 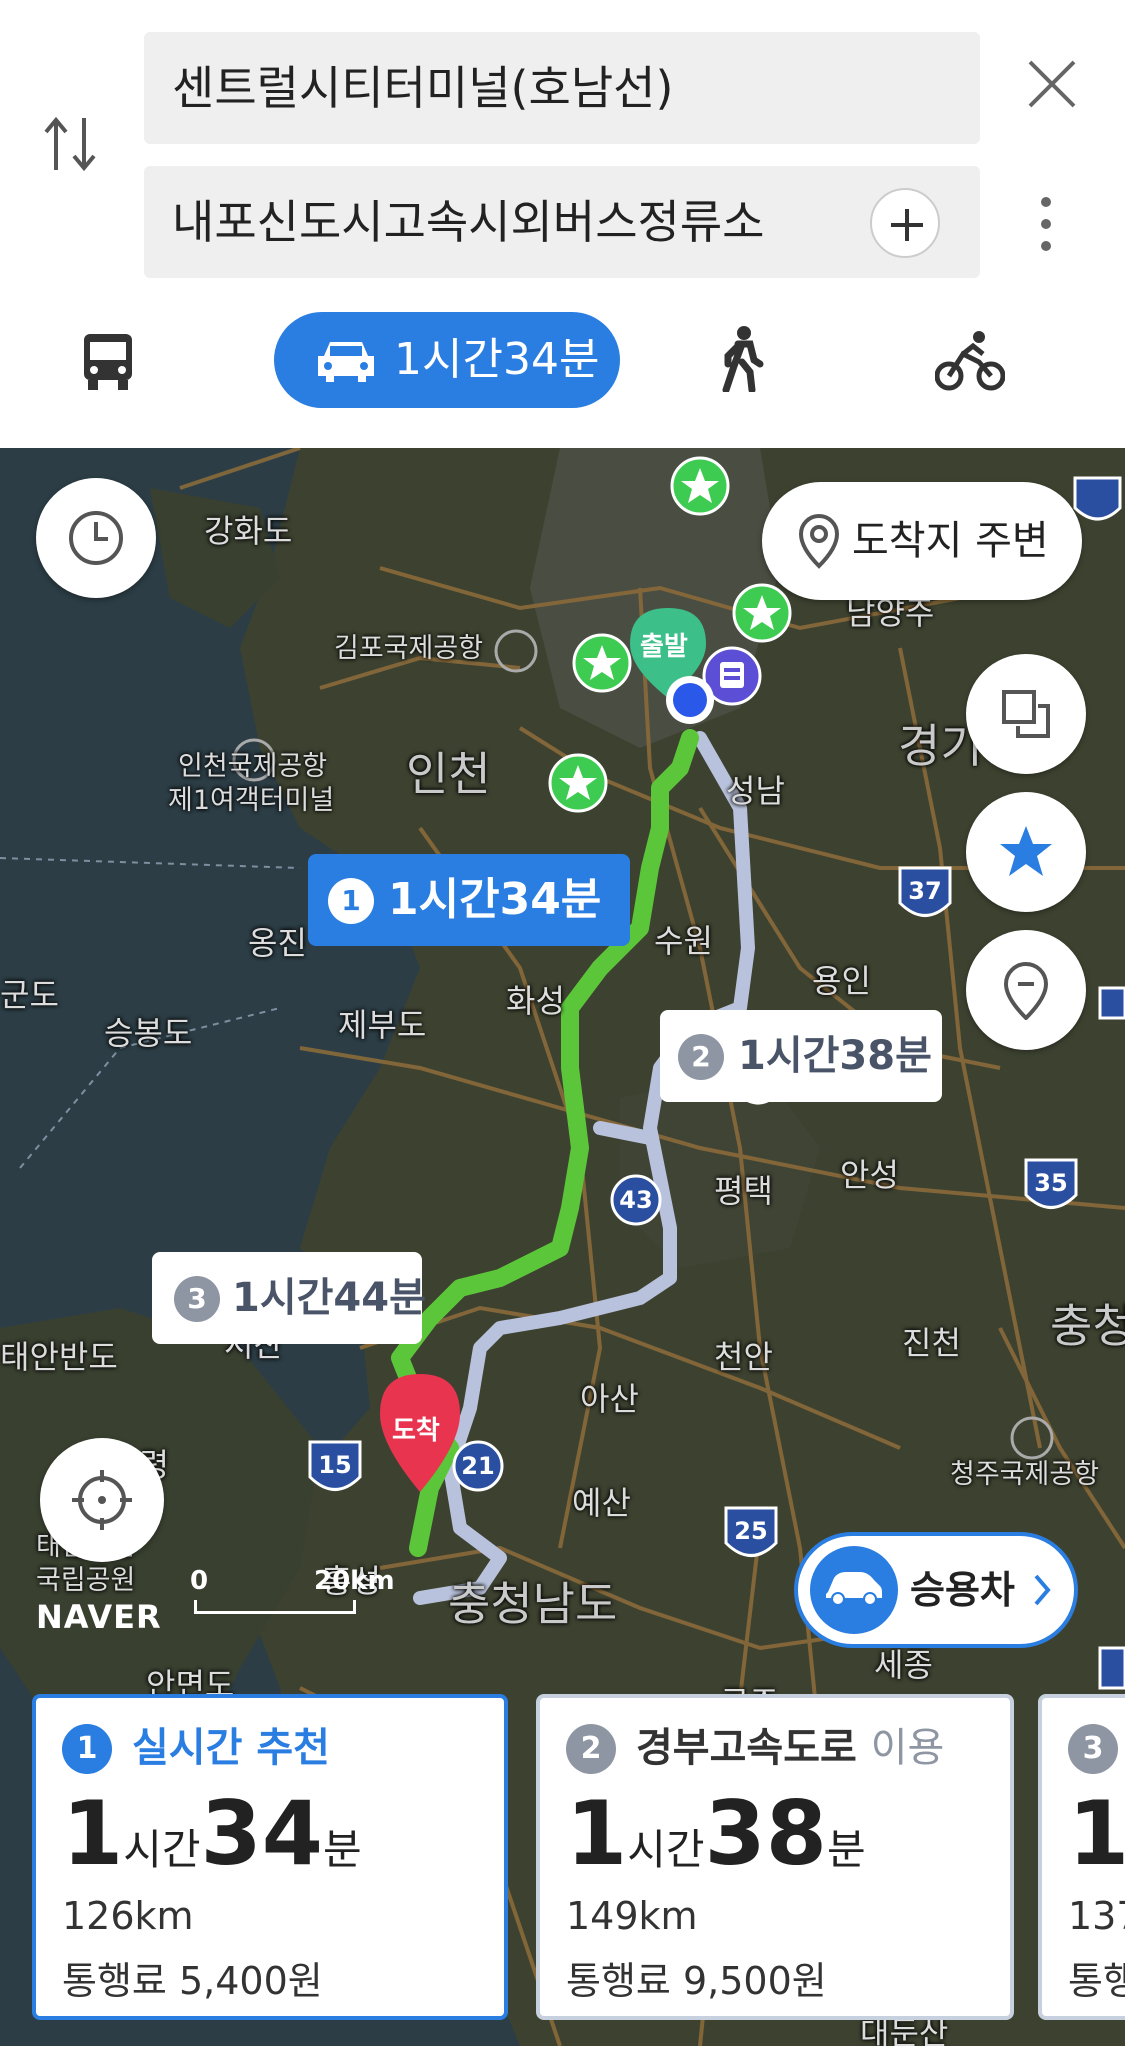 What do you see at coordinates (70, 146) in the screenshot?
I see `swap-icon` at bounding box center [70, 146].